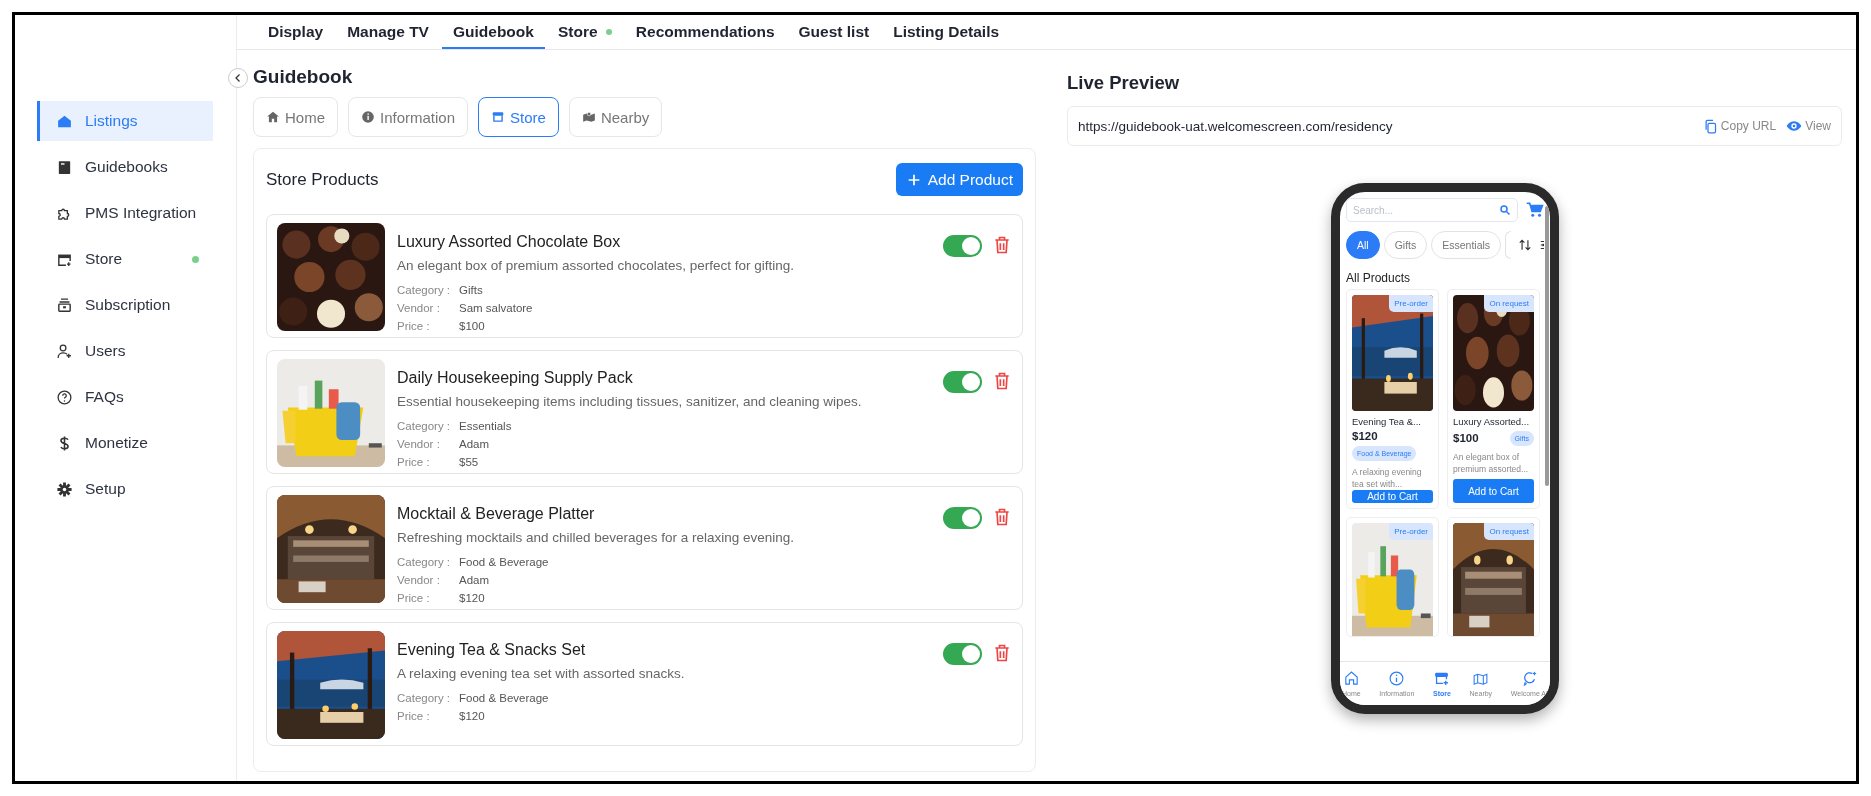 Image resolution: width=1871 pixels, height=796 pixels. I want to click on tab: Listing Details, so click(946, 36).